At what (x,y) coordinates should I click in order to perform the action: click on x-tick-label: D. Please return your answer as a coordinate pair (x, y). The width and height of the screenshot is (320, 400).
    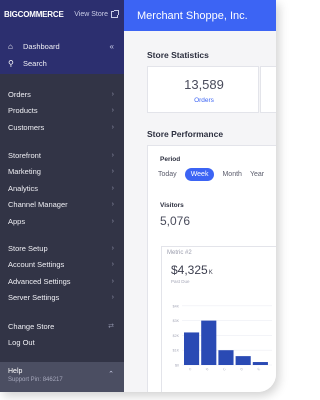
    Looking at the image, I should click on (241, 369).